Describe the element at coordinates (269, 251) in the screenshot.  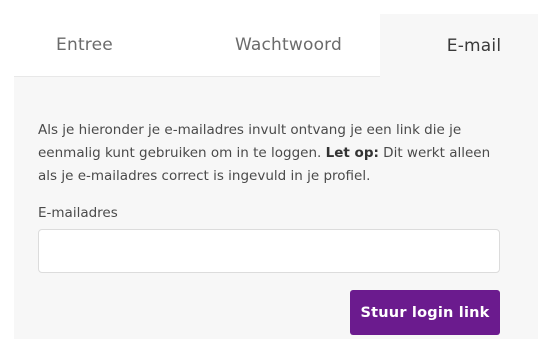
I see `email-input` at that location.